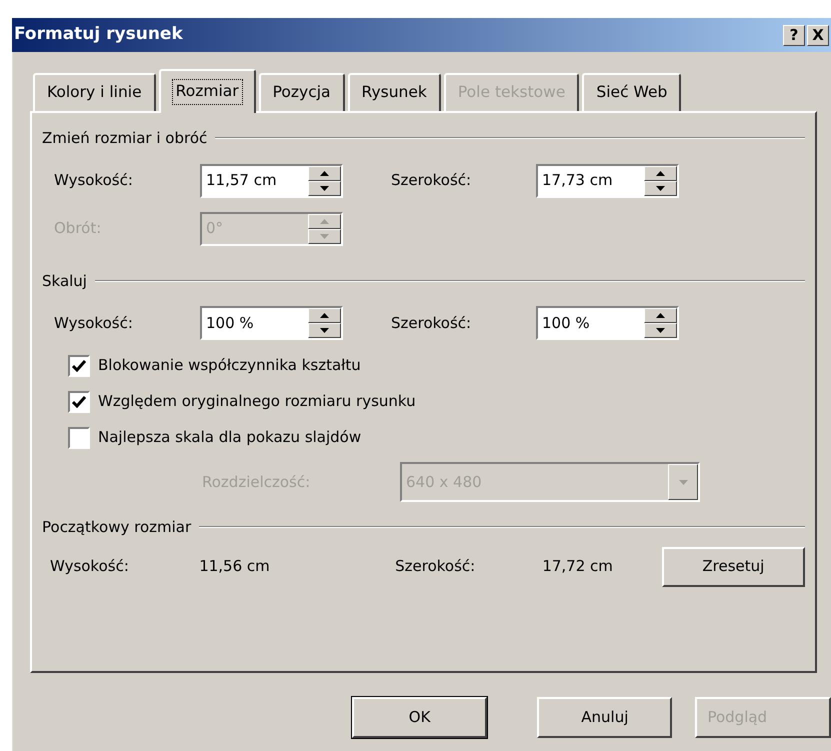  What do you see at coordinates (591, 181) in the screenshot?
I see `input-field: 17,73 cm` at bounding box center [591, 181].